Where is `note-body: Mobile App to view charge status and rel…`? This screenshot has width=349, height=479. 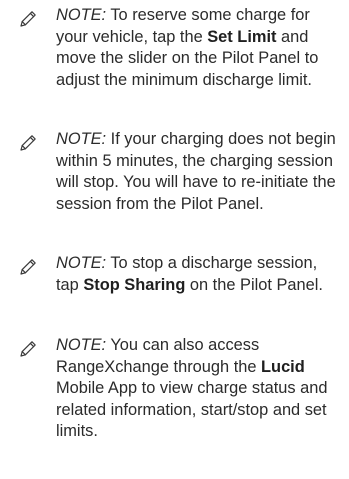
note-body: Mobile App to view charge status and rel… is located at coordinates (192, 410).